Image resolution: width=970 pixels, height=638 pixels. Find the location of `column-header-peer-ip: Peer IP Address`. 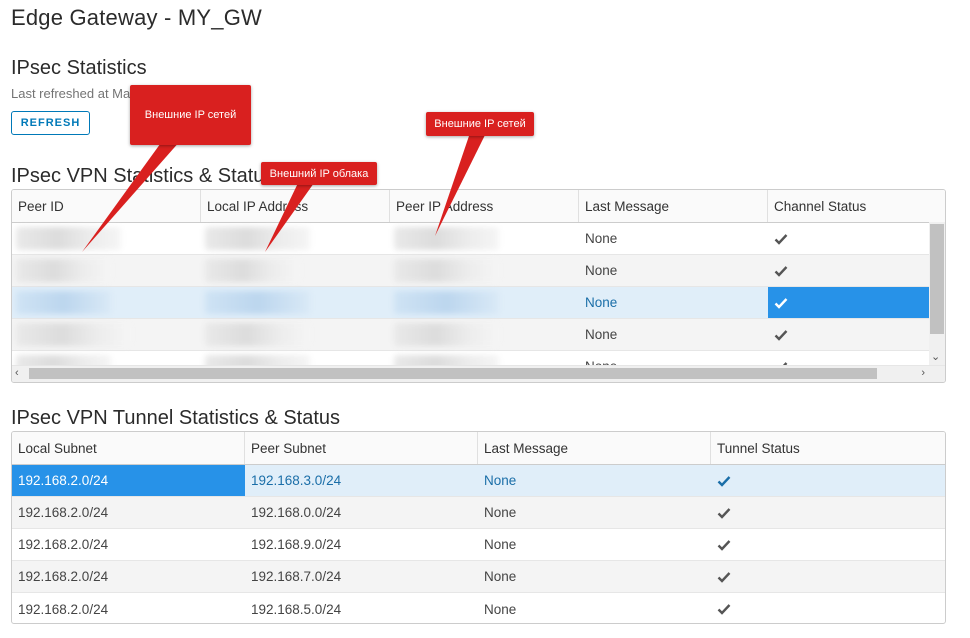

column-header-peer-ip: Peer IP Address is located at coordinates (484, 206).